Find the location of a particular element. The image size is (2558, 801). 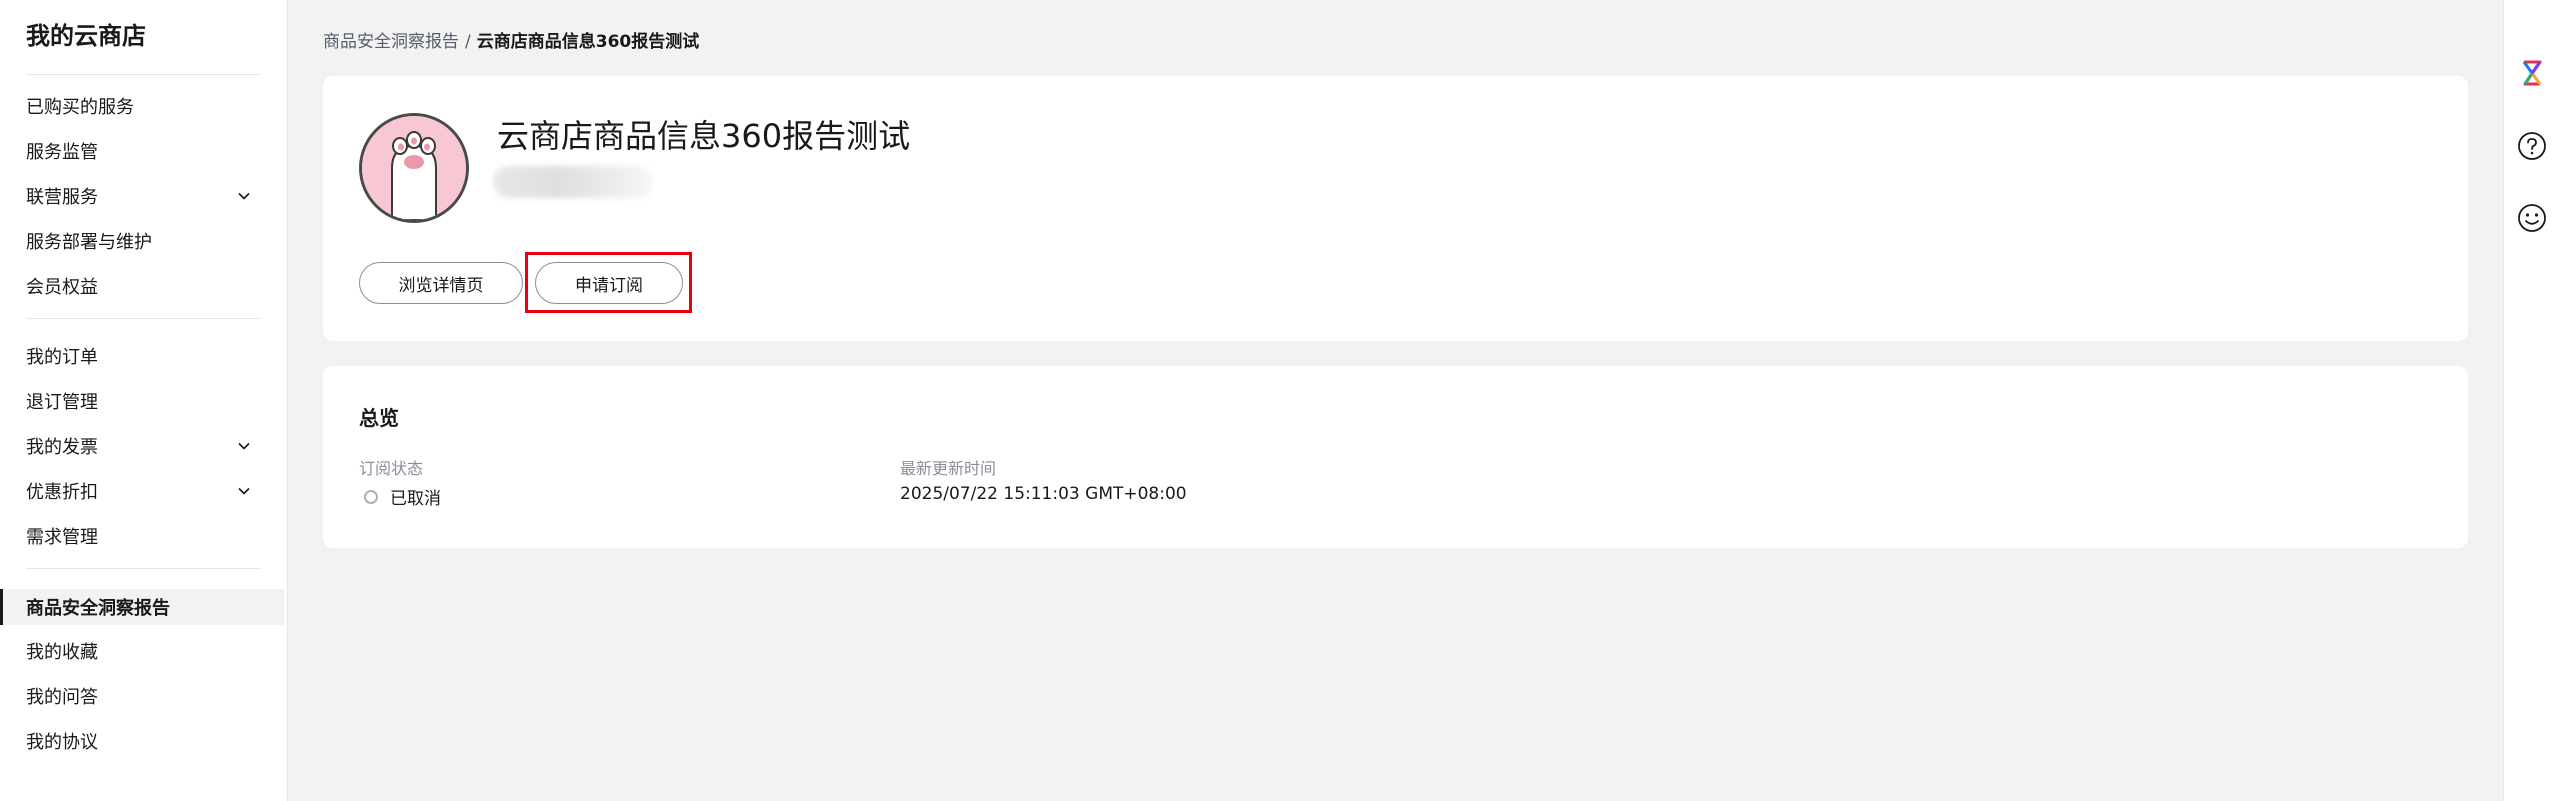

sidebar-item-joint-services: 联营服务 is located at coordinates (142, 196).